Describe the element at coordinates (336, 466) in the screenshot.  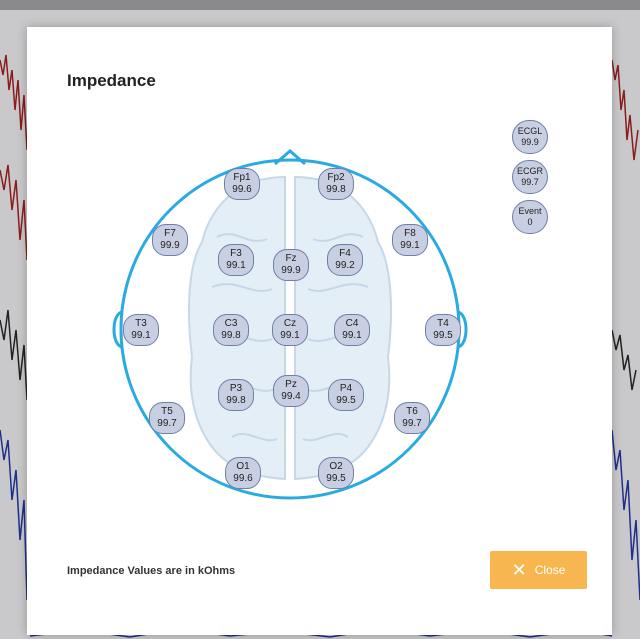
I see `electrode-label: O2` at that location.